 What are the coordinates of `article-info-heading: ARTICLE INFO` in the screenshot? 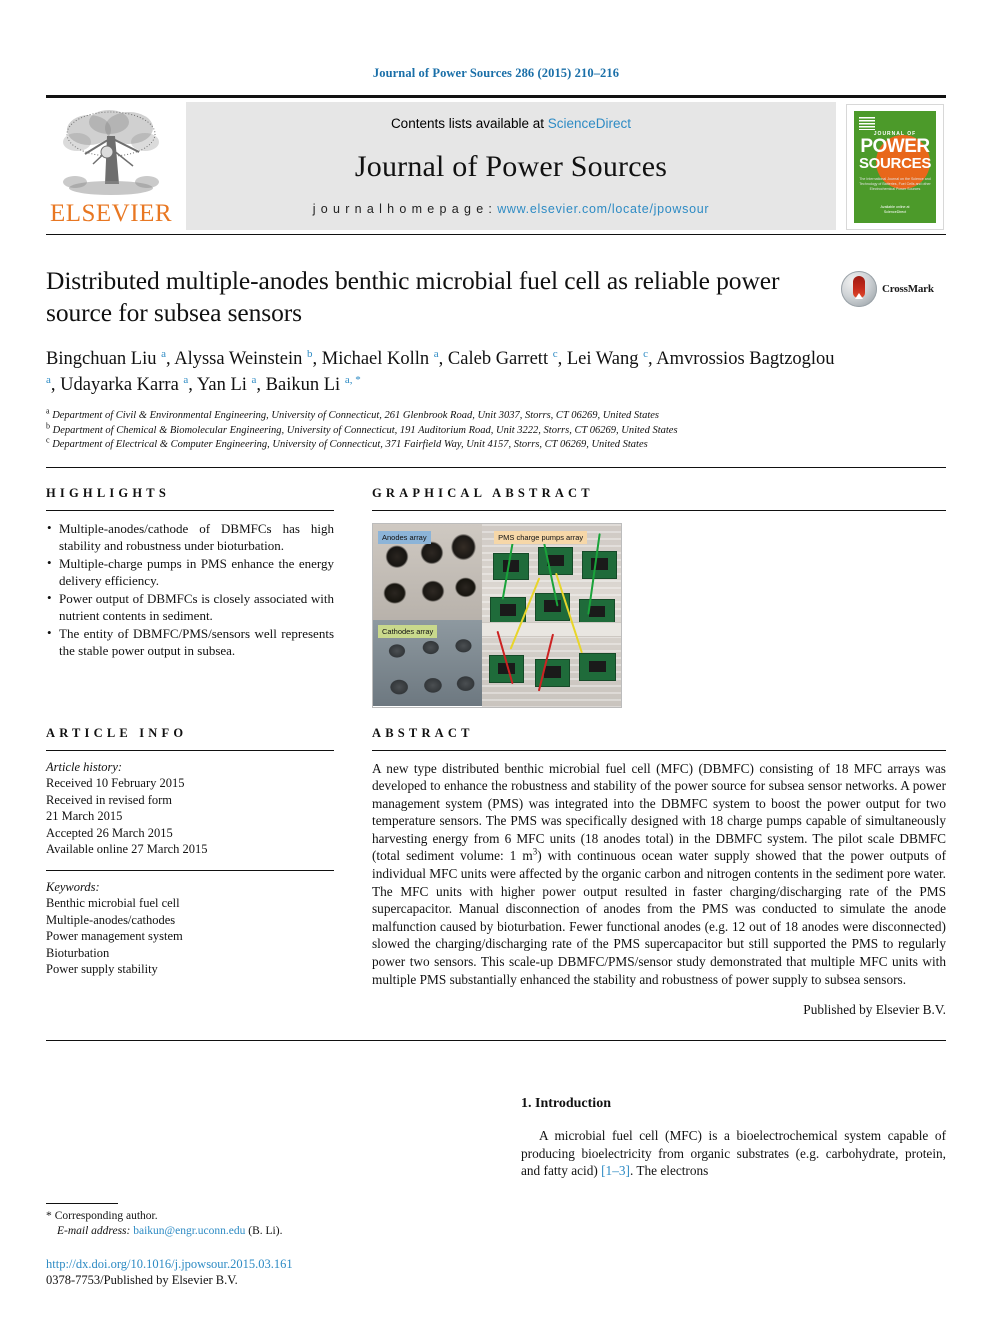 It's located at (117, 732).